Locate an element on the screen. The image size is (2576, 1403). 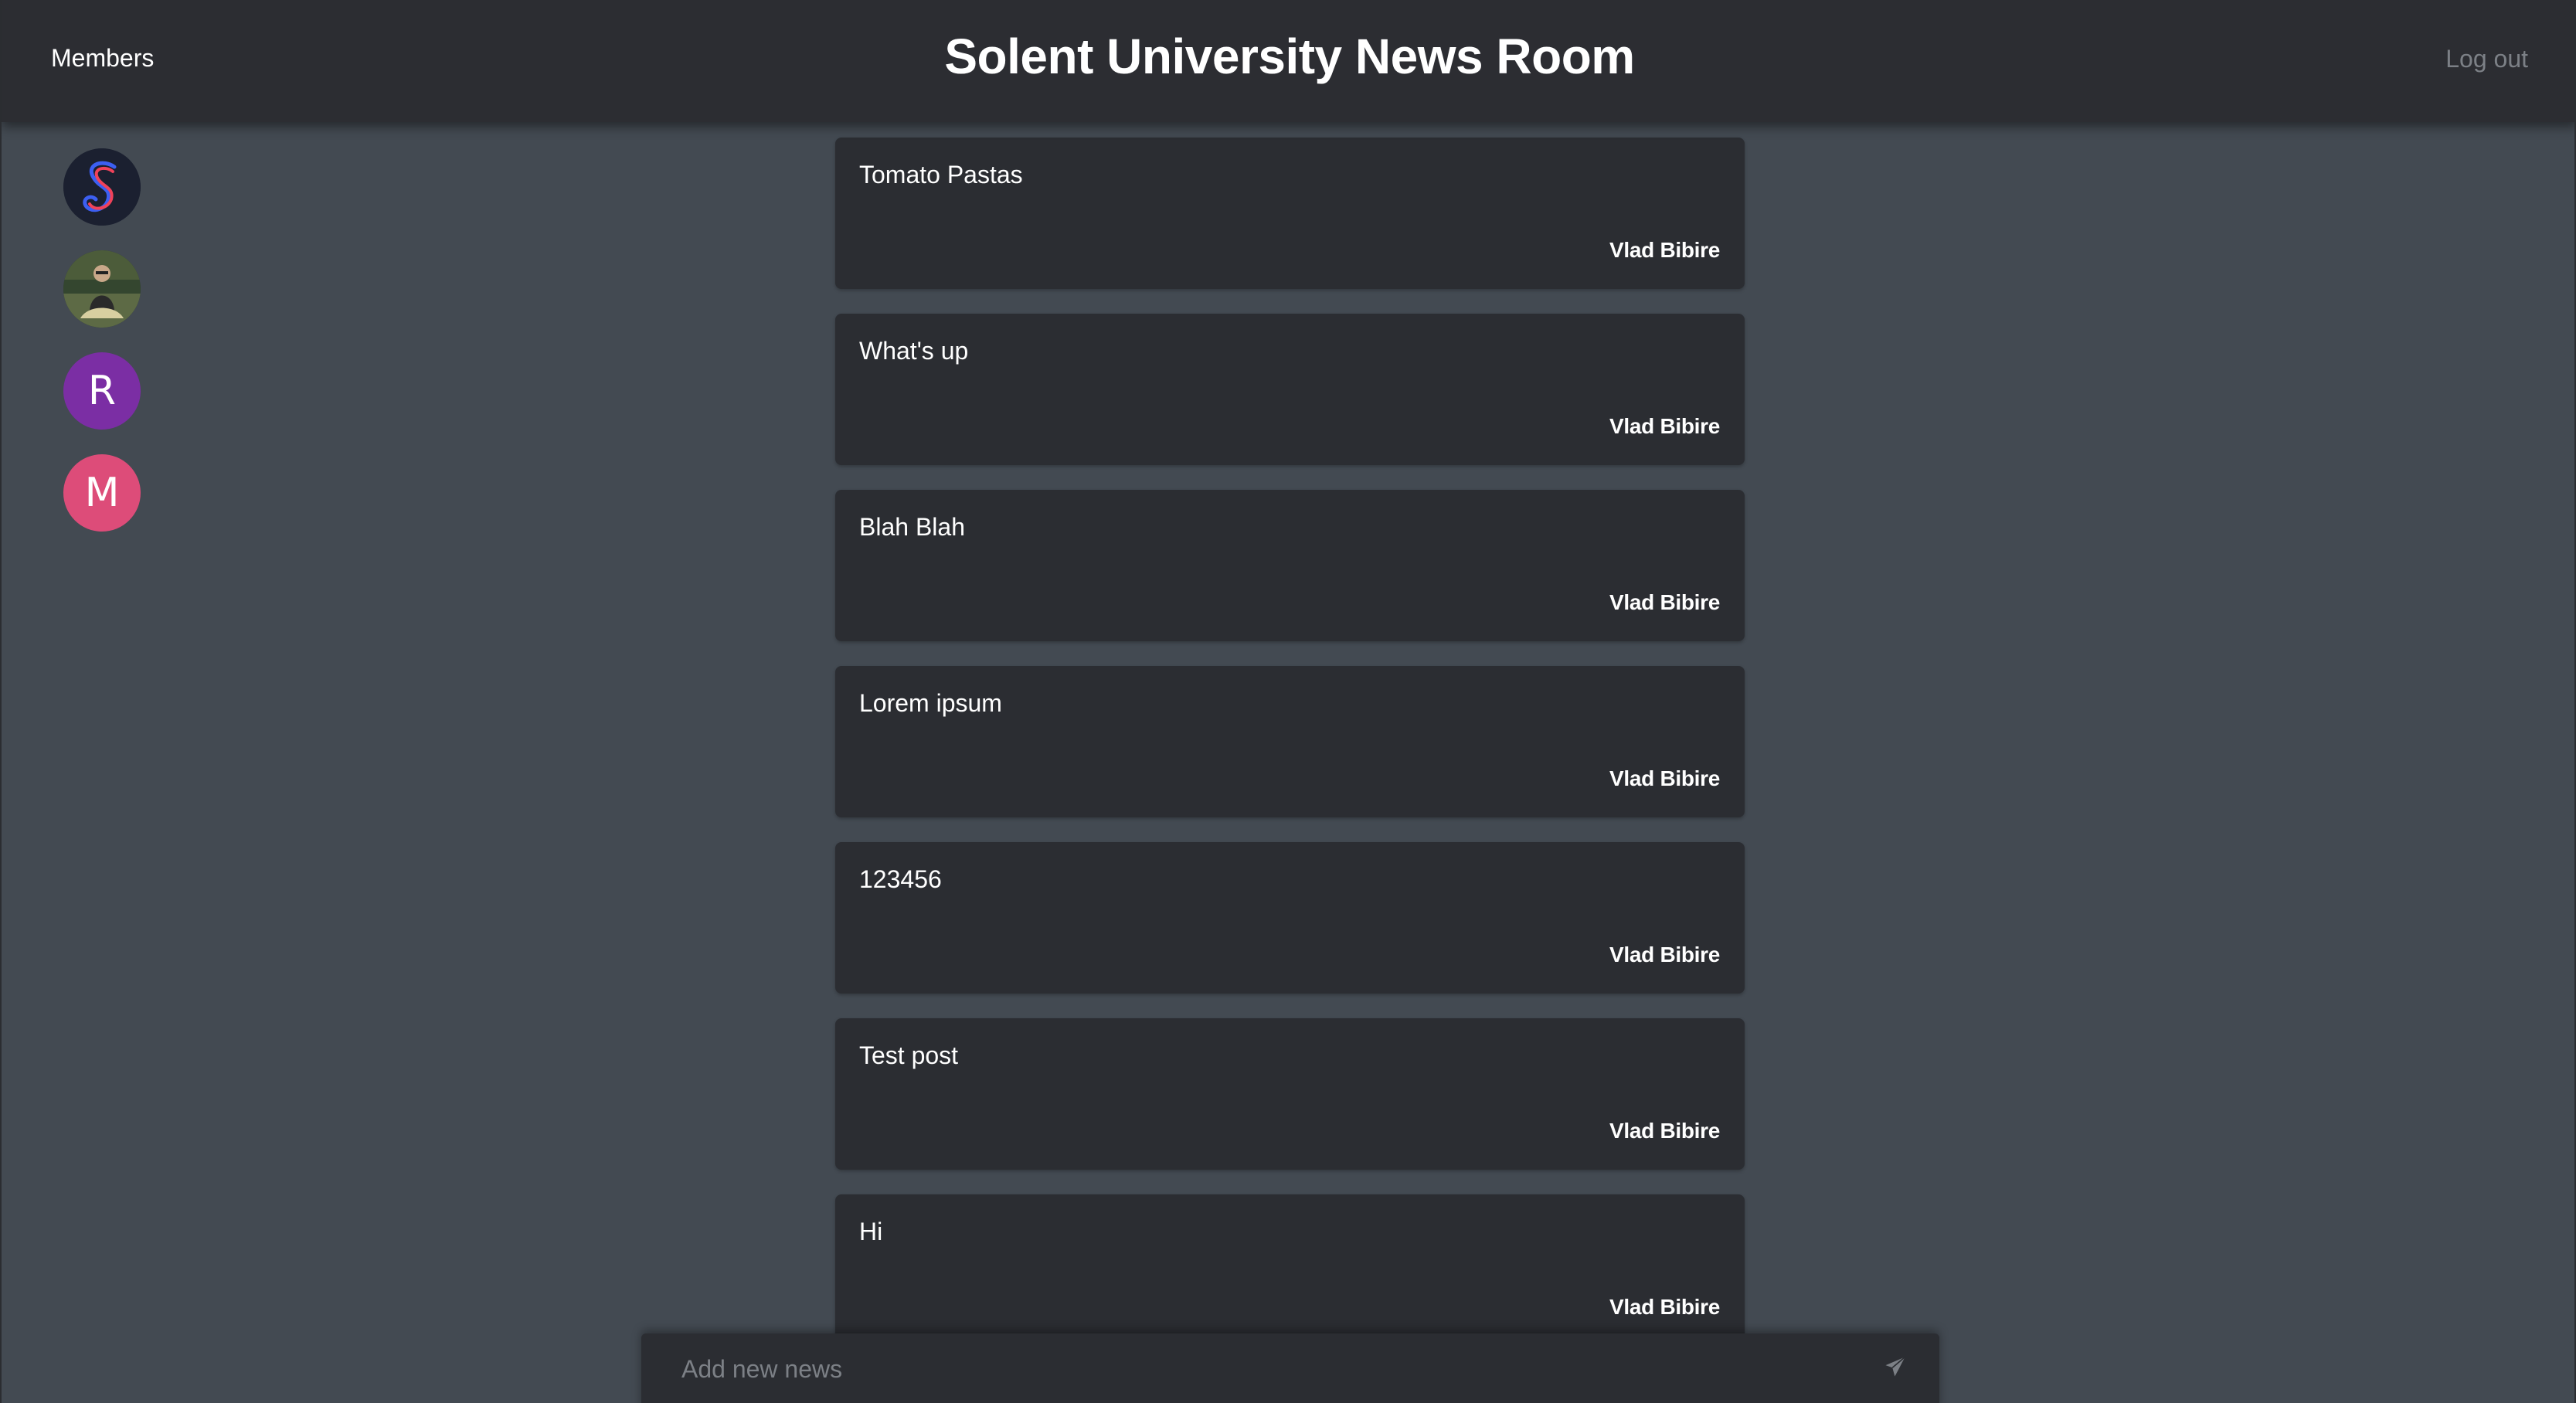
post-title: 123456 is located at coordinates (900, 879).